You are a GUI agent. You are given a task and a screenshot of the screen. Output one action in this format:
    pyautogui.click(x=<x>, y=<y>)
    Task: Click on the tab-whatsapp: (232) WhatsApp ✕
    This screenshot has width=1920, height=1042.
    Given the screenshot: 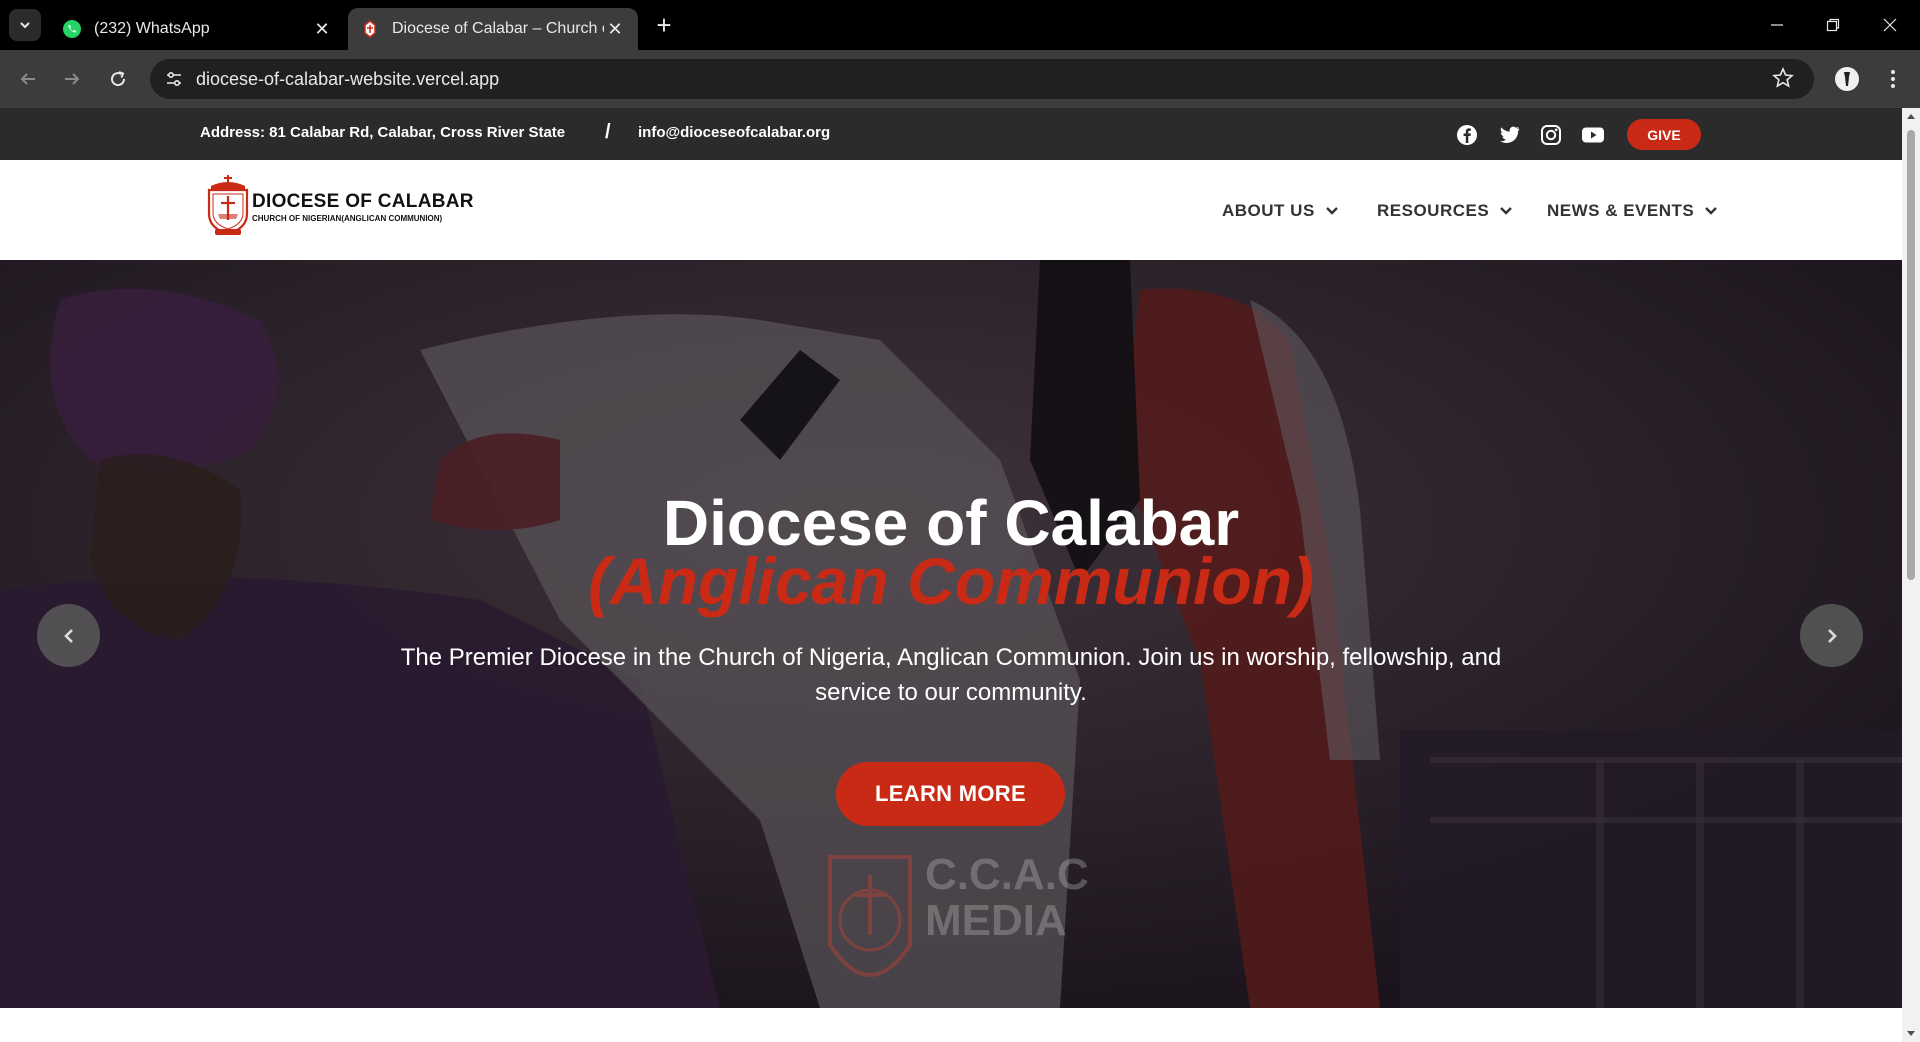 What is the action you would take?
    pyautogui.click(x=197, y=29)
    